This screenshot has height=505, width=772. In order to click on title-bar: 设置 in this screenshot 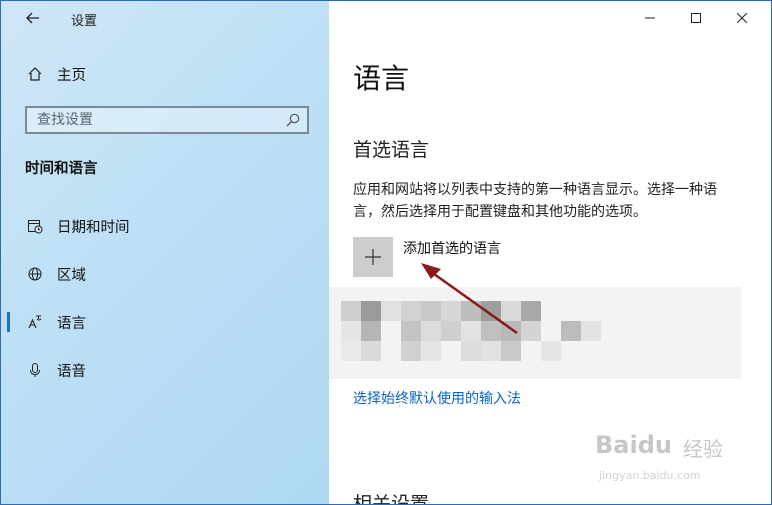, I will do `click(165, 19)`.